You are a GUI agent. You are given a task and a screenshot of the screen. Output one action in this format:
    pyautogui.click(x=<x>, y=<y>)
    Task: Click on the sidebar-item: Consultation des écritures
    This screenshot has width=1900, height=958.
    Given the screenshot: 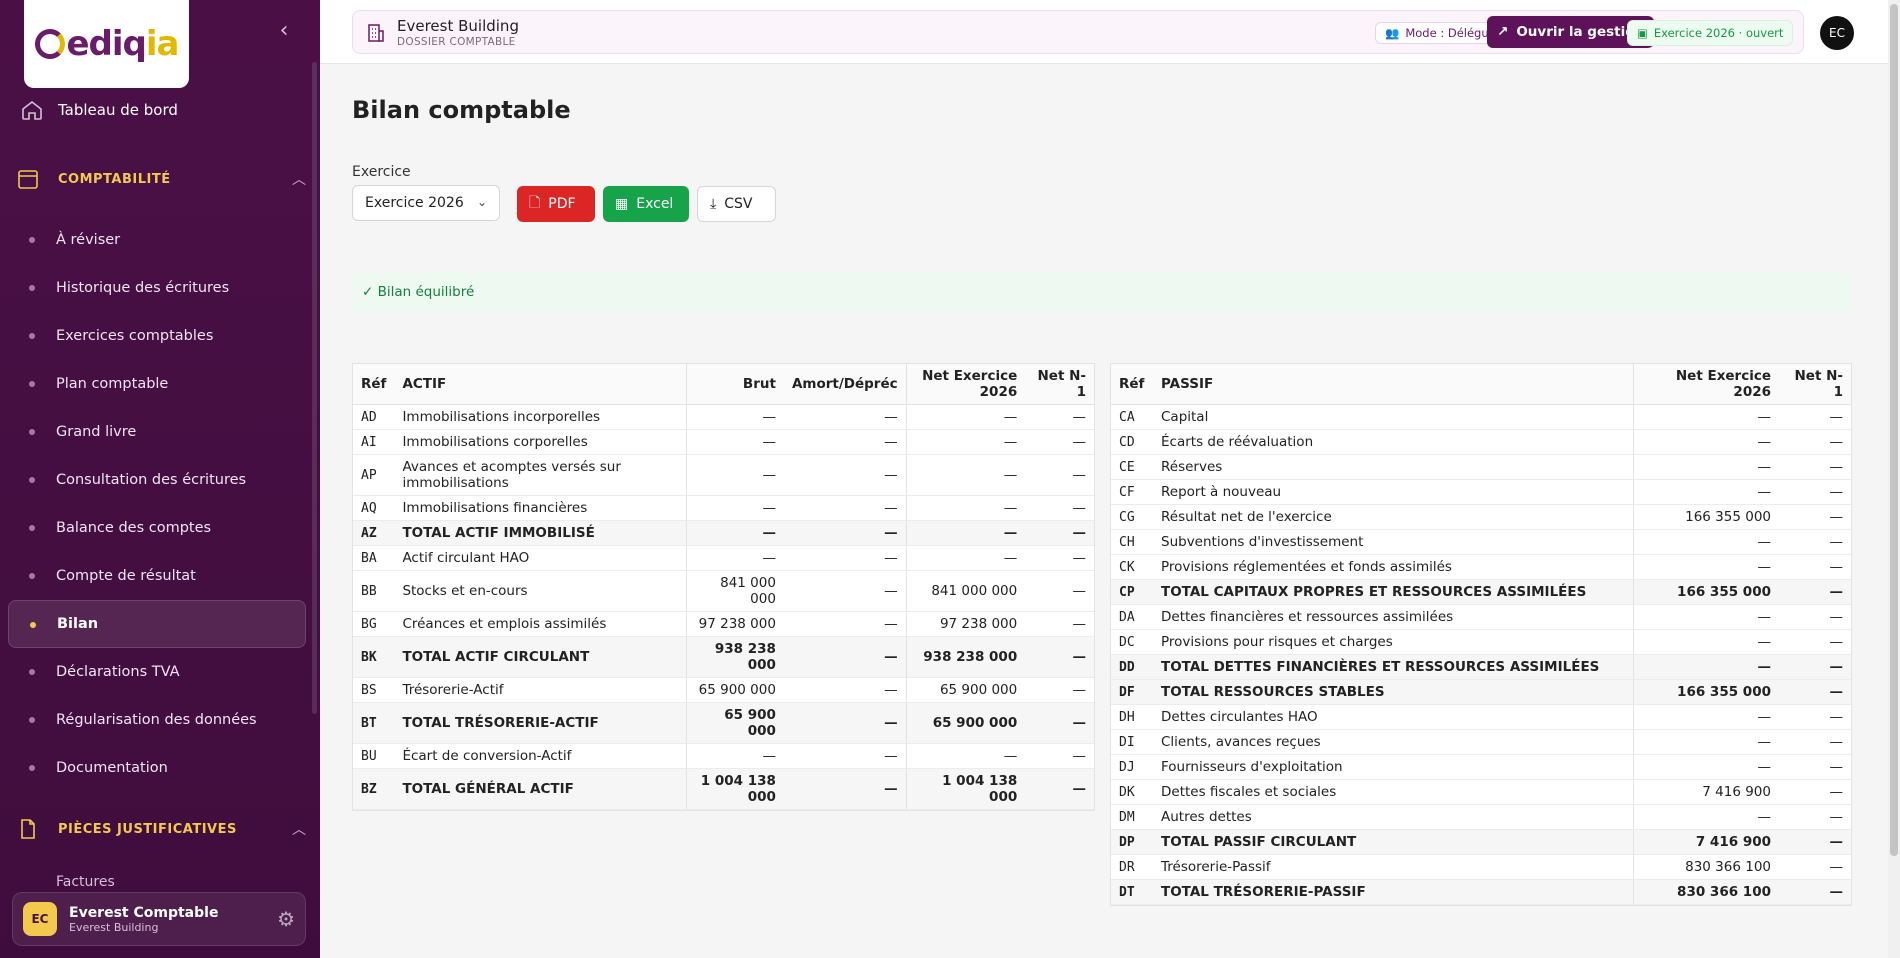 What is the action you would take?
    pyautogui.click(x=157, y=480)
    